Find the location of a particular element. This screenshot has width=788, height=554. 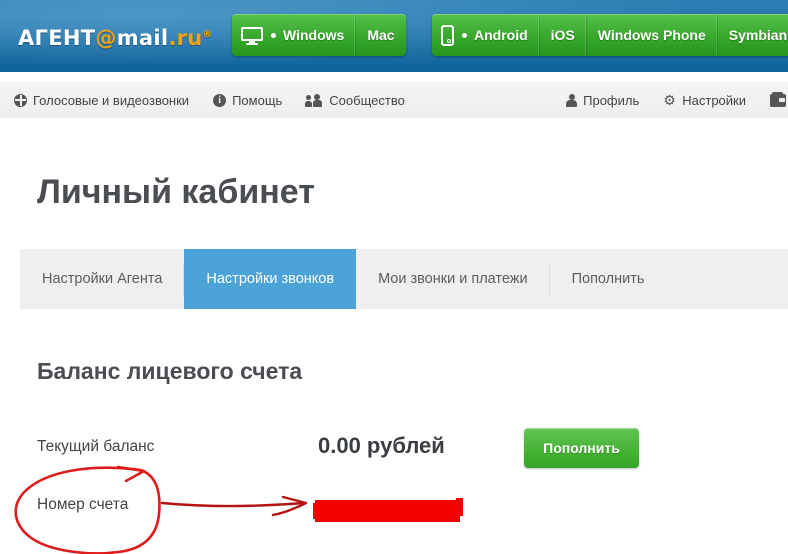

platform-group-mobile: Android iOS Windows Phone Symbian is located at coordinates (610, 35).